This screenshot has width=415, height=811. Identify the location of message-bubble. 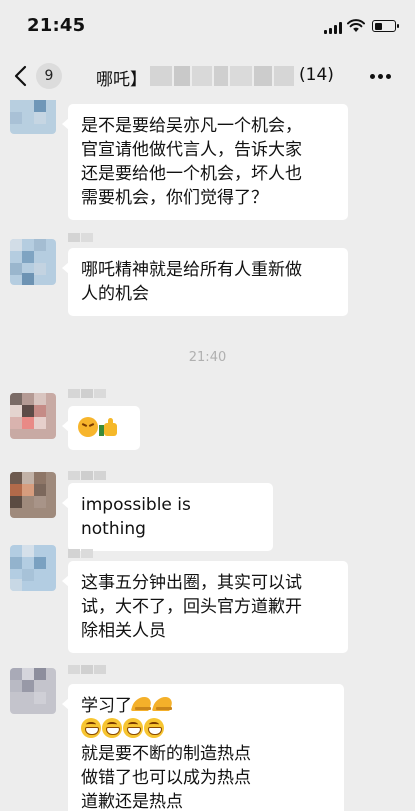
(101, 428).